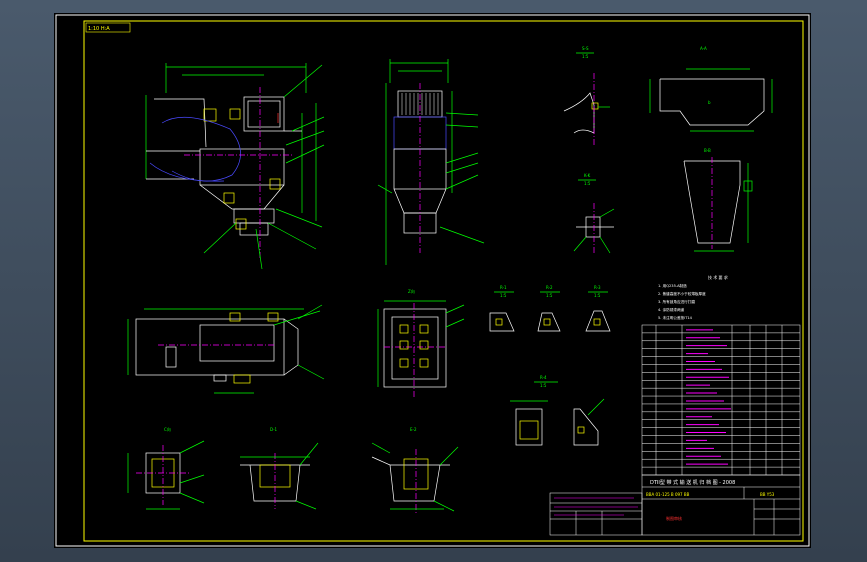 This screenshot has height=562, width=867. What do you see at coordinates (431, 162) in the screenshot?
I see `side-view` at bounding box center [431, 162].